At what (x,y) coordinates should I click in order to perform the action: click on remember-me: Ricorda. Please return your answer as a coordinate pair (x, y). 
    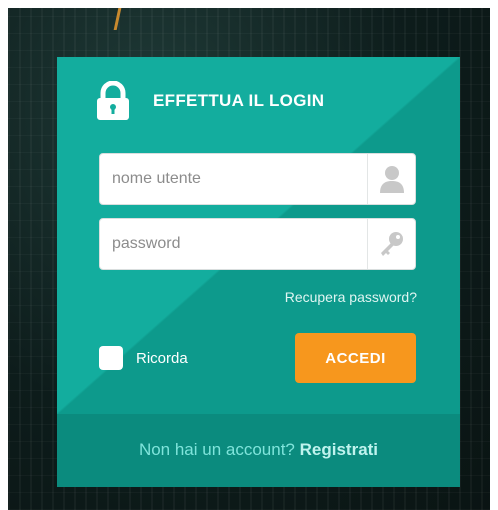
    Looking at the image, I should click on (143, 358).